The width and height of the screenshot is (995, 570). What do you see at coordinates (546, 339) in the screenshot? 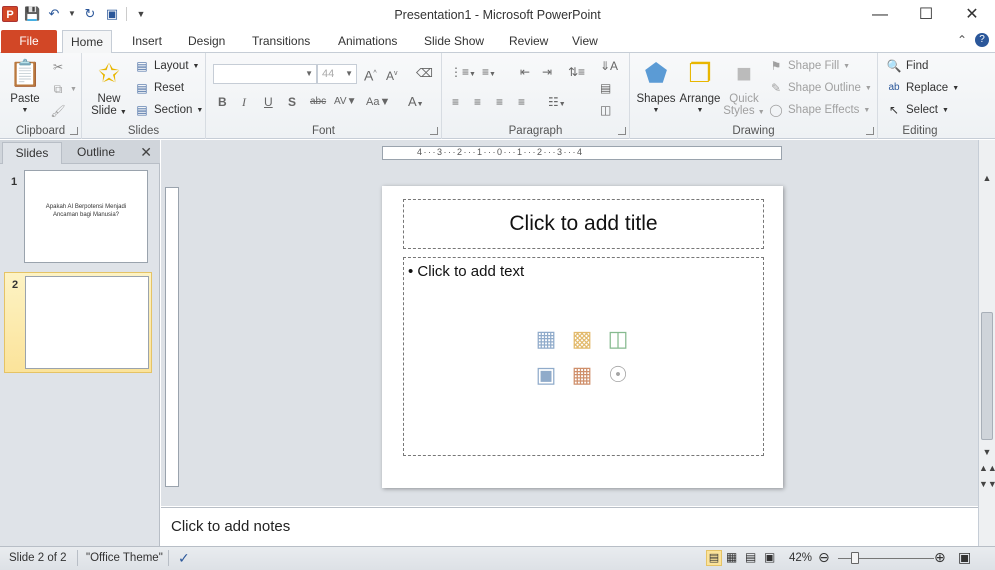
I see `insert-table-icon: ▦` at bounding box center [546, 339].